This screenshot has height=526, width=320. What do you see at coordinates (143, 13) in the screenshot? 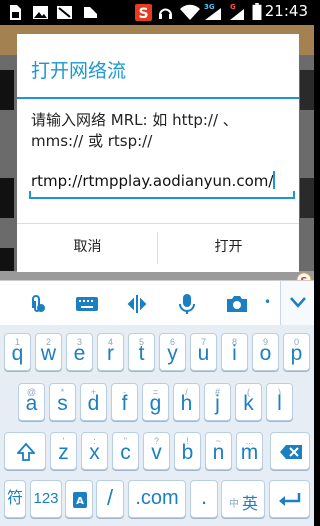
I see `svg-text: S` at bounding box center [143, 13].